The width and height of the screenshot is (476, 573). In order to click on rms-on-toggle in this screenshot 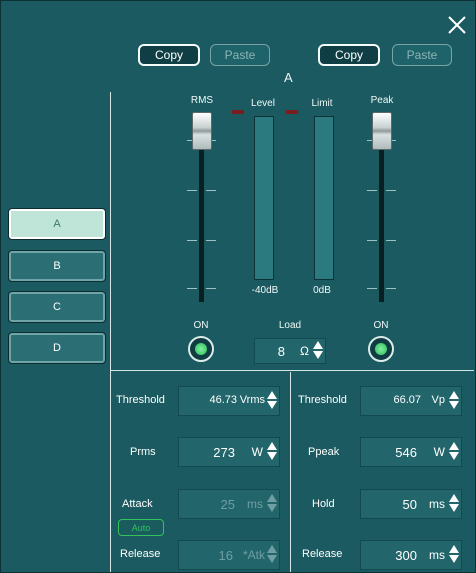, I will do `click(201, 349)`.